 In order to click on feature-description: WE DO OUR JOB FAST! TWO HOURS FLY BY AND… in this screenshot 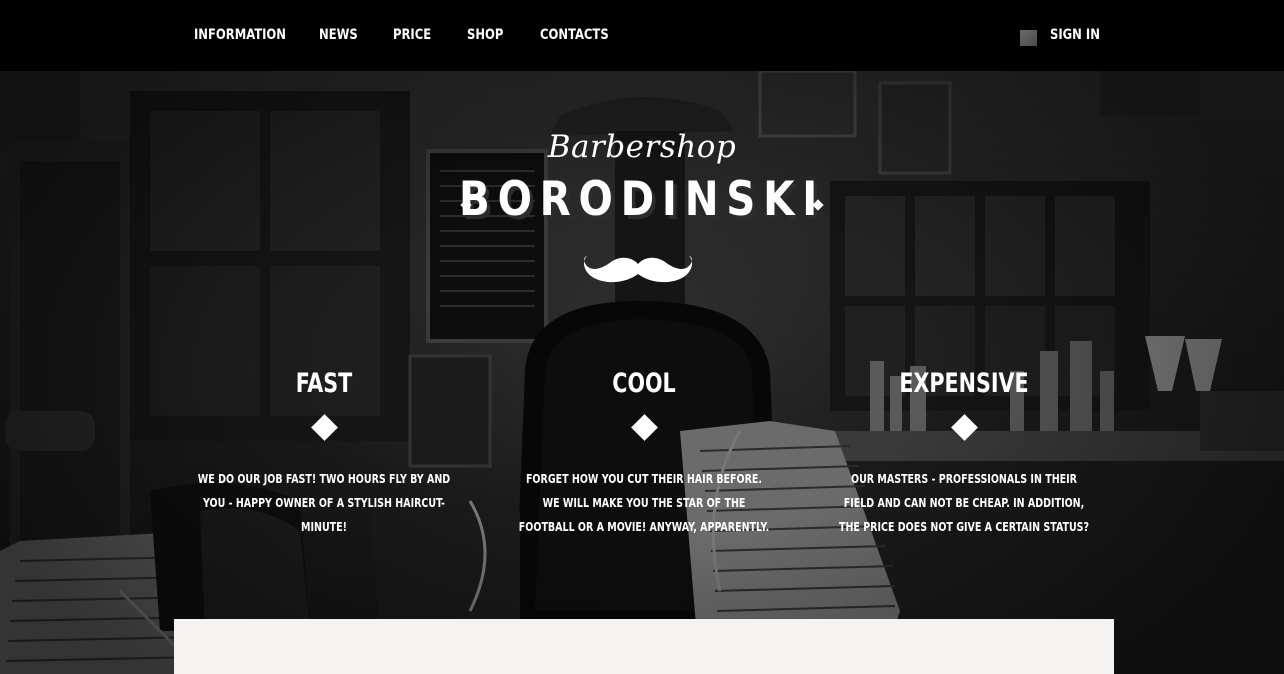, I will do `click(324, 503)`.